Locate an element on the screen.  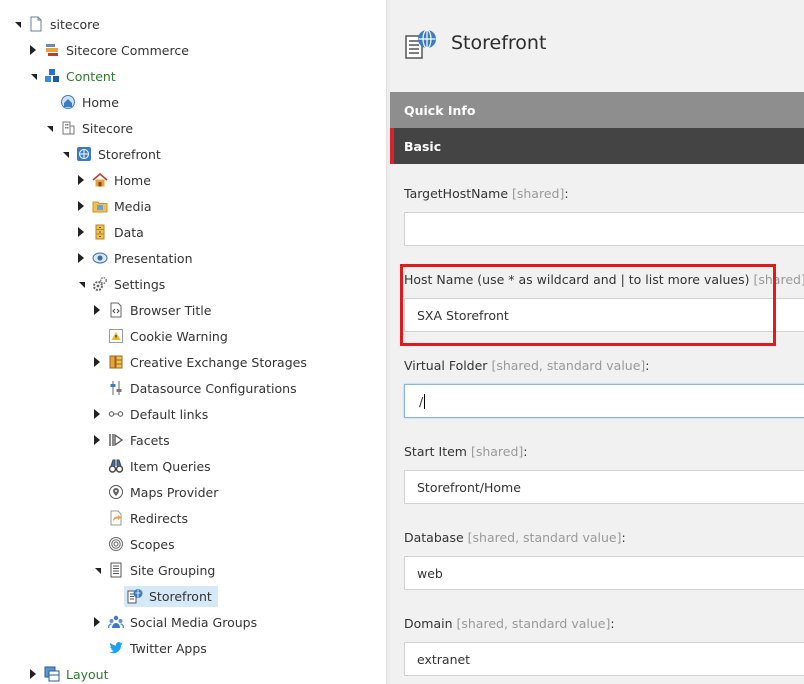
binoculars-icon is located at coordinates (116, 466).